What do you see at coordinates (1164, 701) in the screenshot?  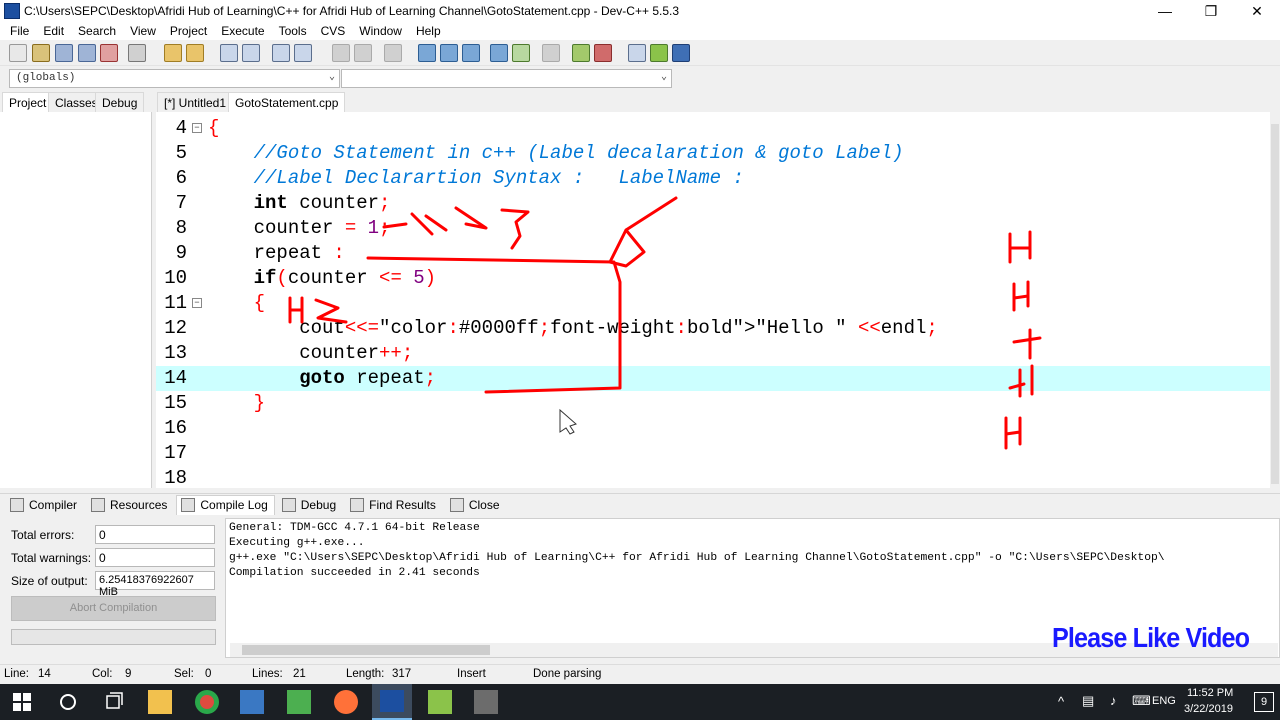 I see `language-indicator: ENG` at bounding box center [1164, 701].